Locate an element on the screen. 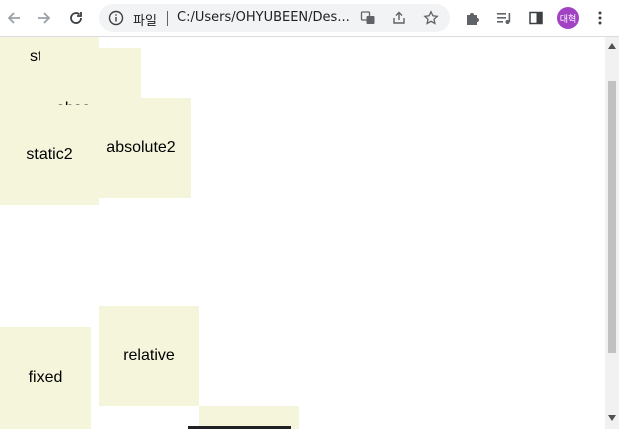  profile-avatar: 대혁 is located at coordinates (568, 18).